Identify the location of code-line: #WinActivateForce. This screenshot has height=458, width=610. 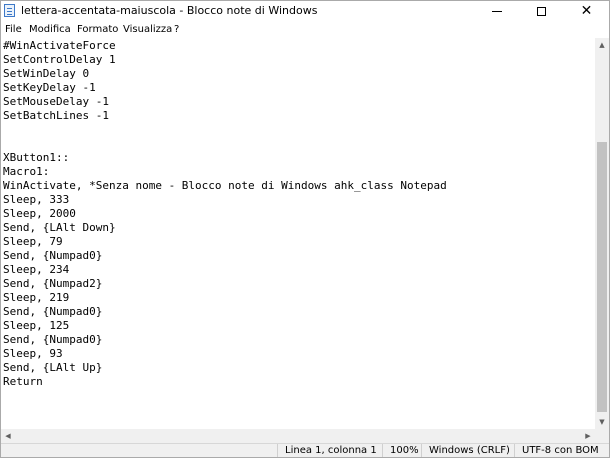
(59, 45).